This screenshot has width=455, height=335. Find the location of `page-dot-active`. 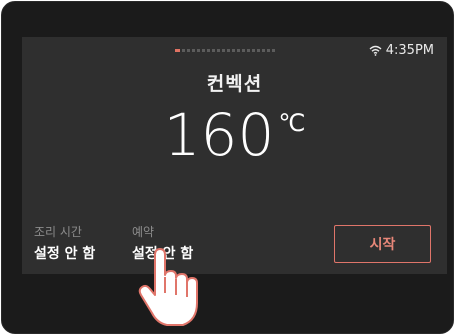

page-dot-active is located at coordinates (177, 50).